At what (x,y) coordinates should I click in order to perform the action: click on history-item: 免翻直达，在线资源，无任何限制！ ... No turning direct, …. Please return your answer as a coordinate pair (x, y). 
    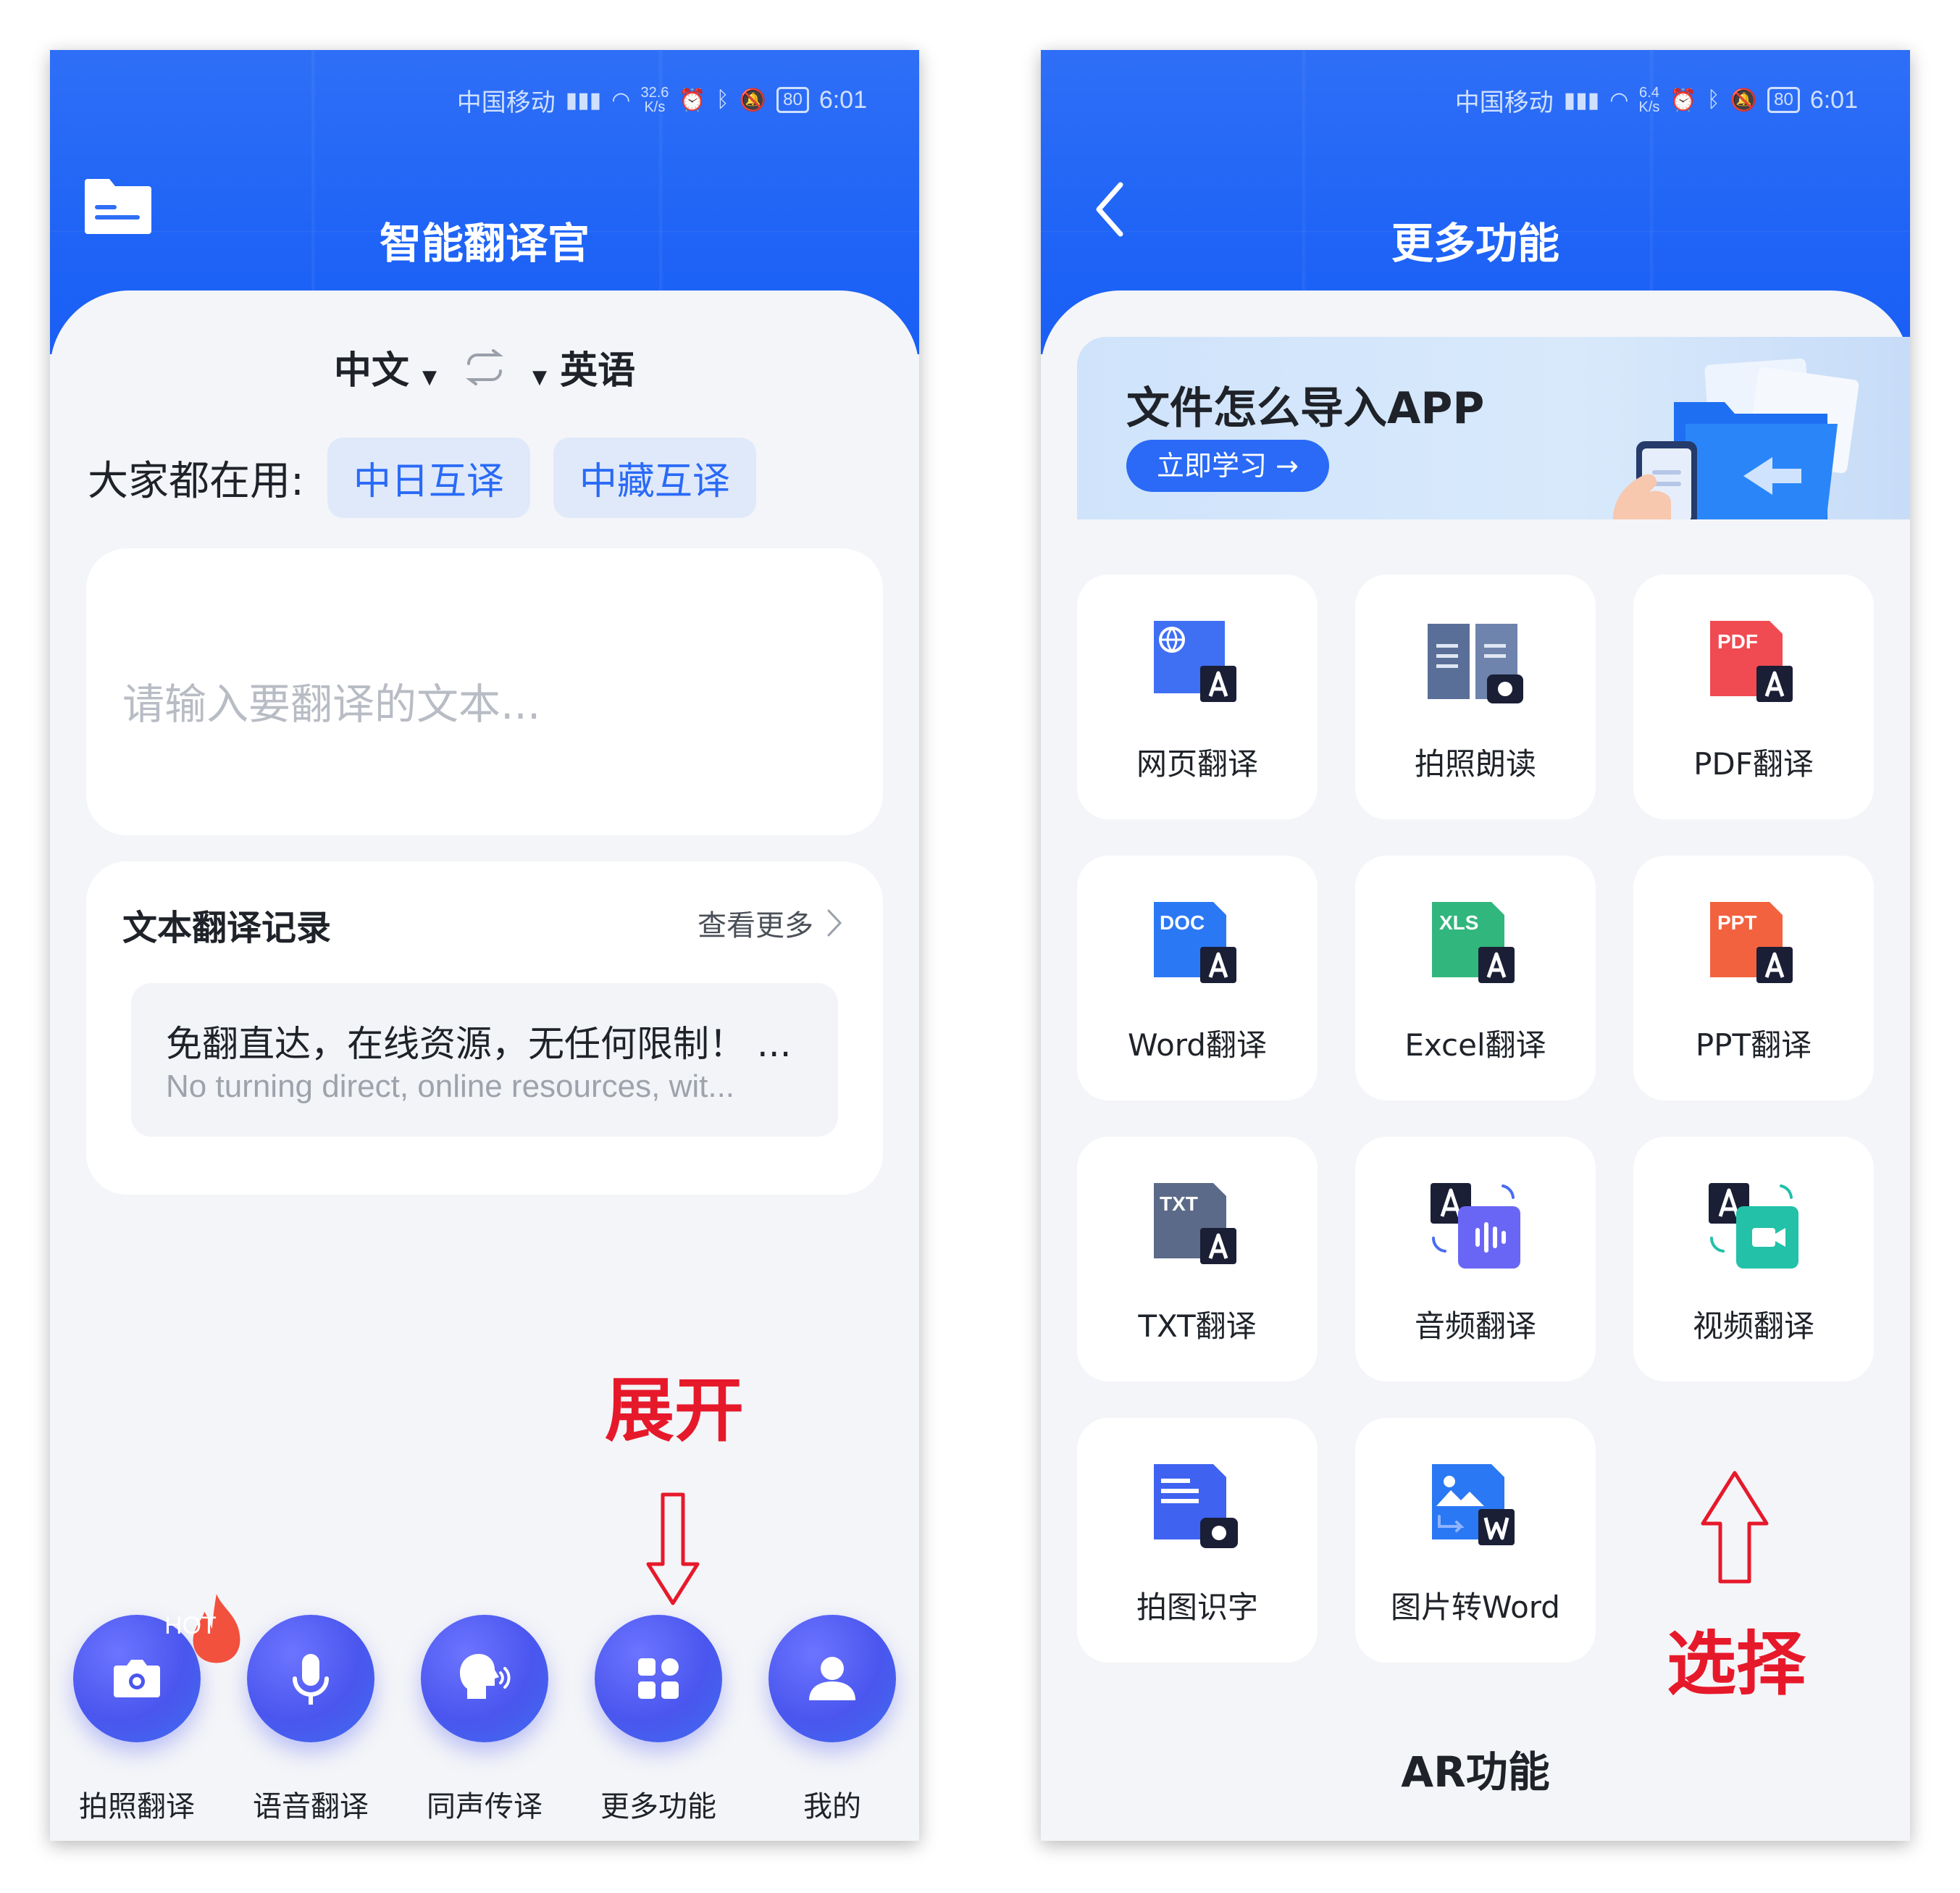
    Looking at the image, I should click on (485, 1060).